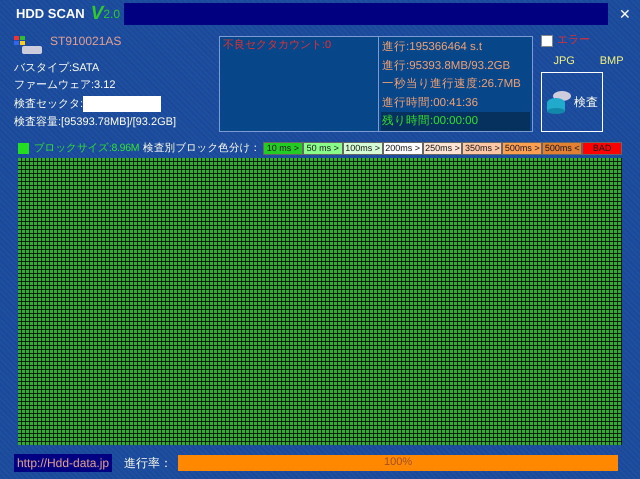 The width and height of the screenshot is (640, 479). I want to click on legend-item: BAD, so click(602, 148).